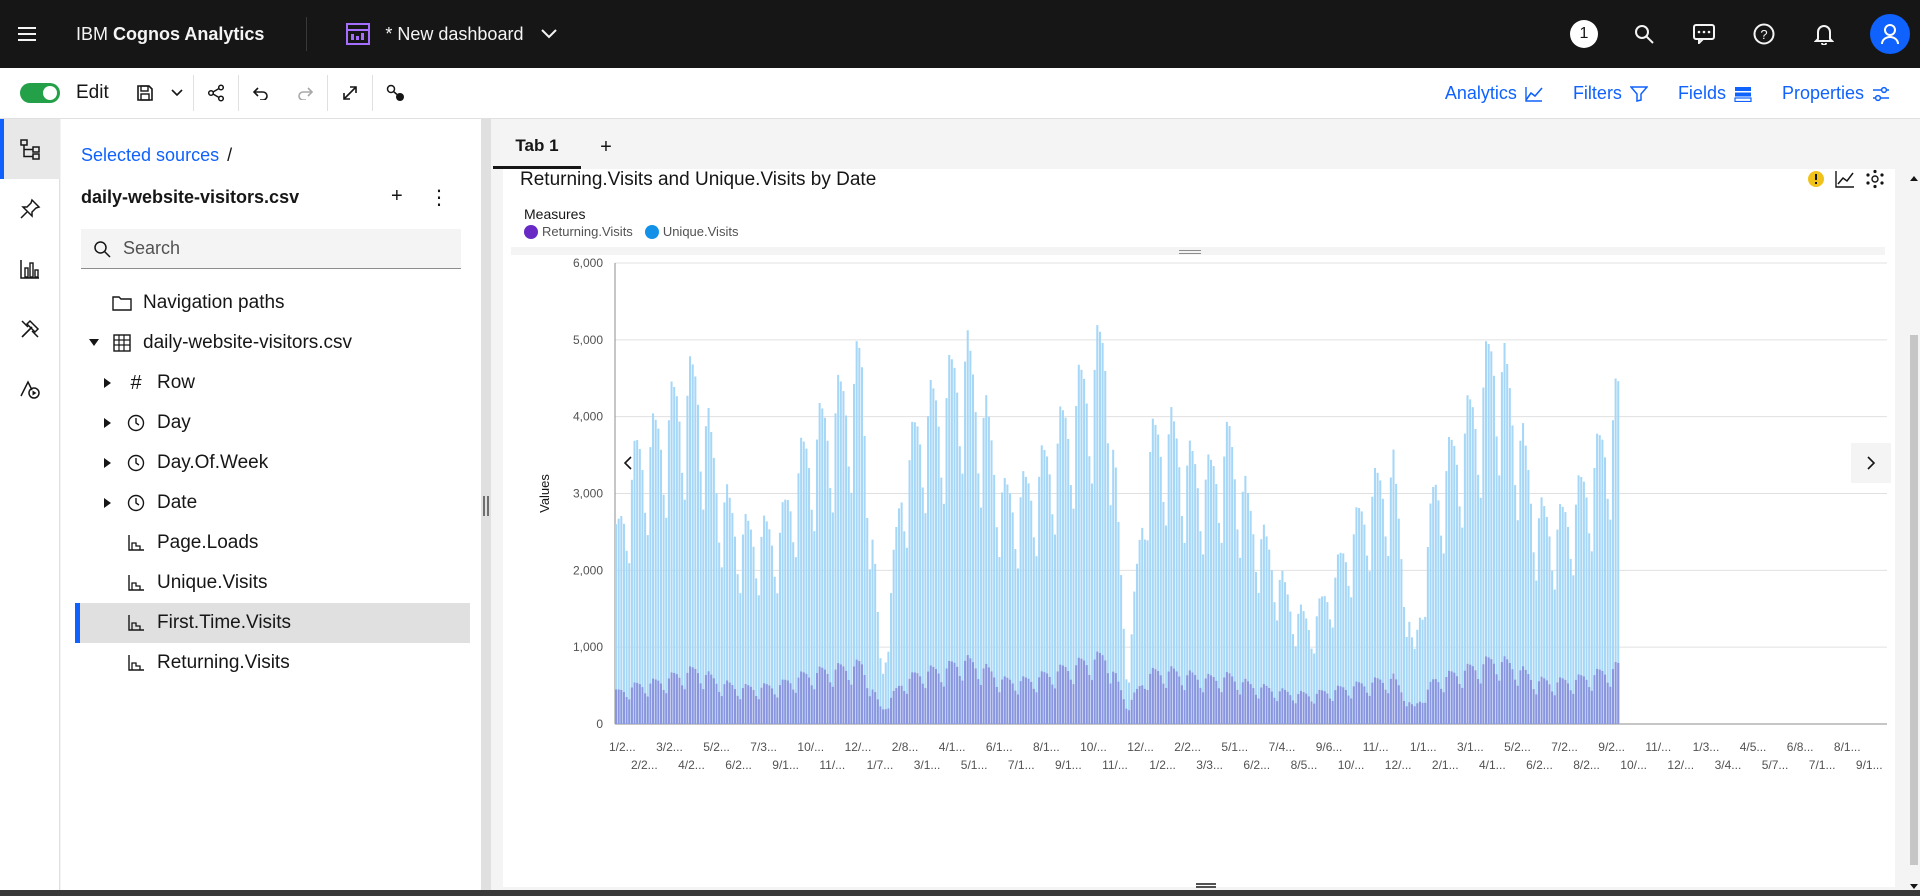 The width and height of the screenshot is (1920, 896). What do you see at coordinates (261, 93) in the screenshot?
I see `undo-button` at bounding box center [261, 93].